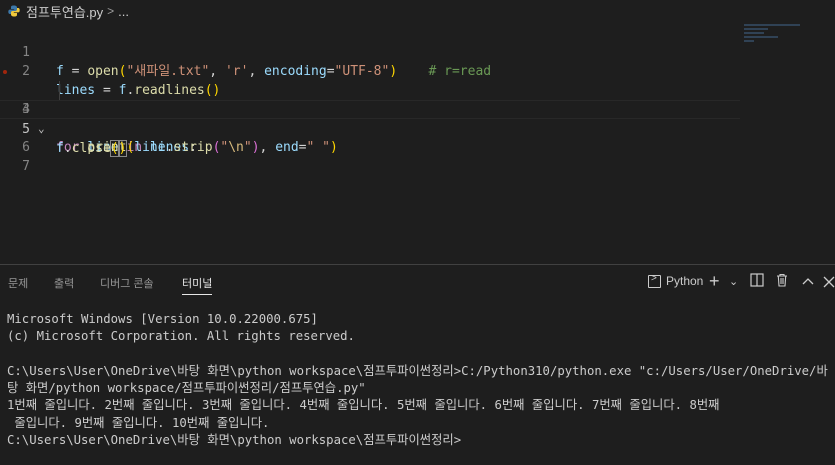 The height and width of the screenshot is (465, 835). Describe the element at coordinates (26, 166) in the screenshot. I see `line-number: 7` at that location.